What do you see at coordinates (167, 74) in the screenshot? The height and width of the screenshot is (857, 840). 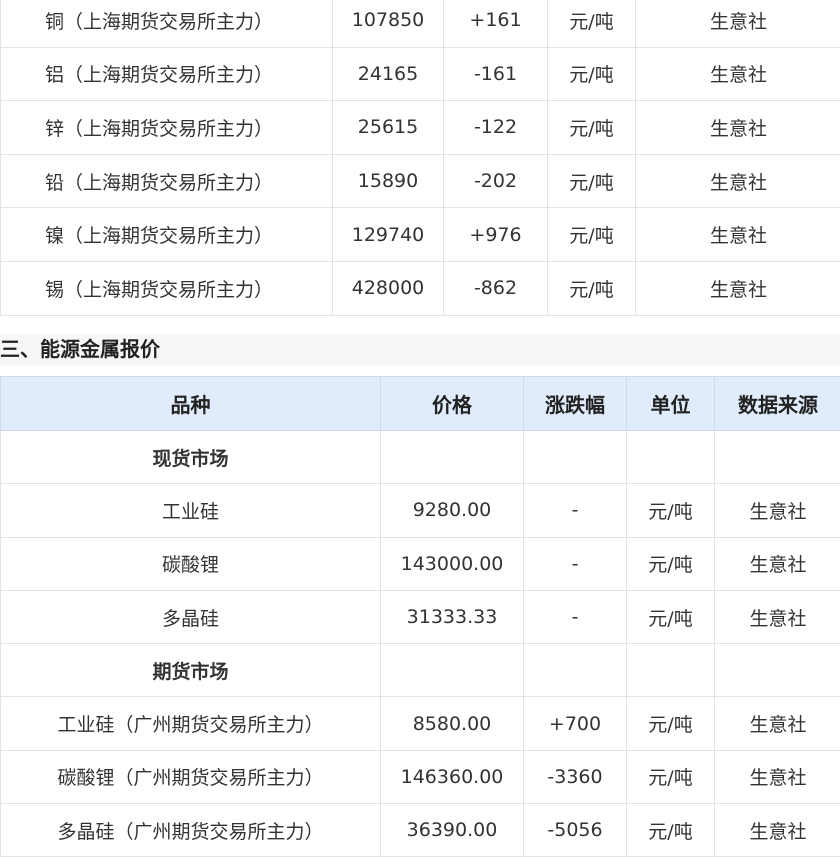 I see `variety-cell: 铝（上海期货交易所主力）` at bounding box center [167, 74].